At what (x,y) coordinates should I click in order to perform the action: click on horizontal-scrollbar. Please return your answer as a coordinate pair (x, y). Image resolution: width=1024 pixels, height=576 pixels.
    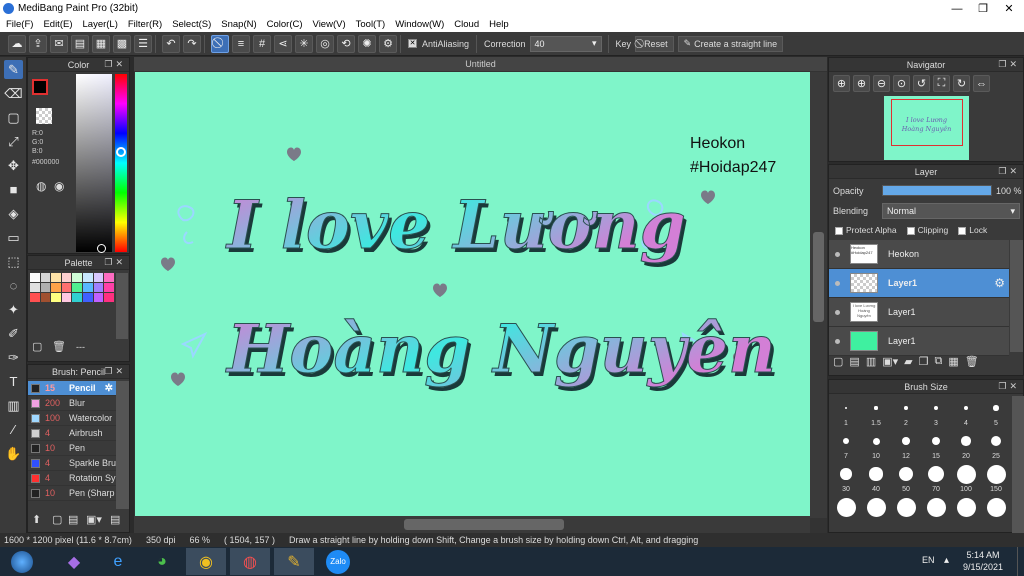
    Looking at the image, I should click on (472, 524).